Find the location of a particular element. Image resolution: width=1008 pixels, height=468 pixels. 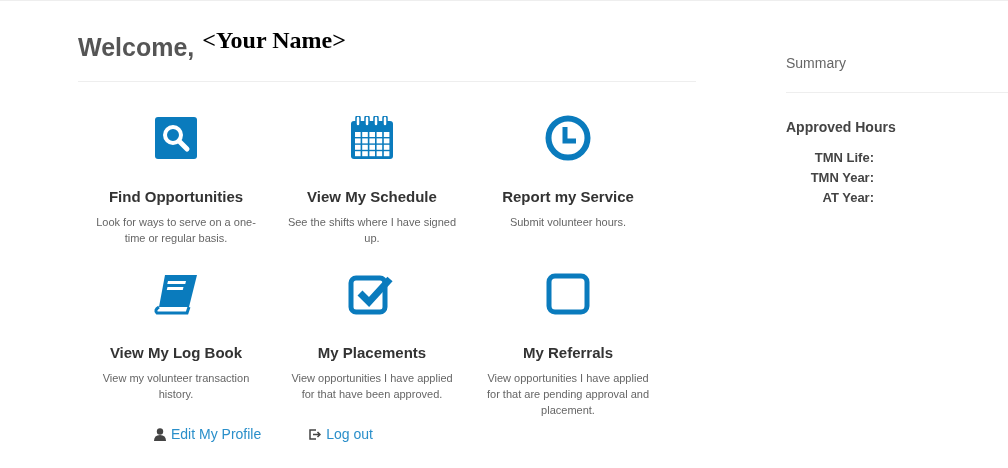

hours-label: TMN Year: is located at coordinates (842, 178).